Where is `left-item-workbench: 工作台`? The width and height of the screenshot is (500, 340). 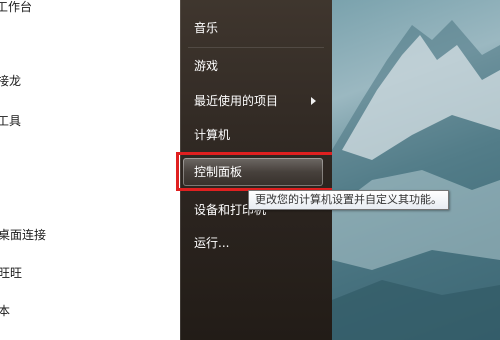
left-item-workbench: 工作台 is located at coordinates (16, 7).